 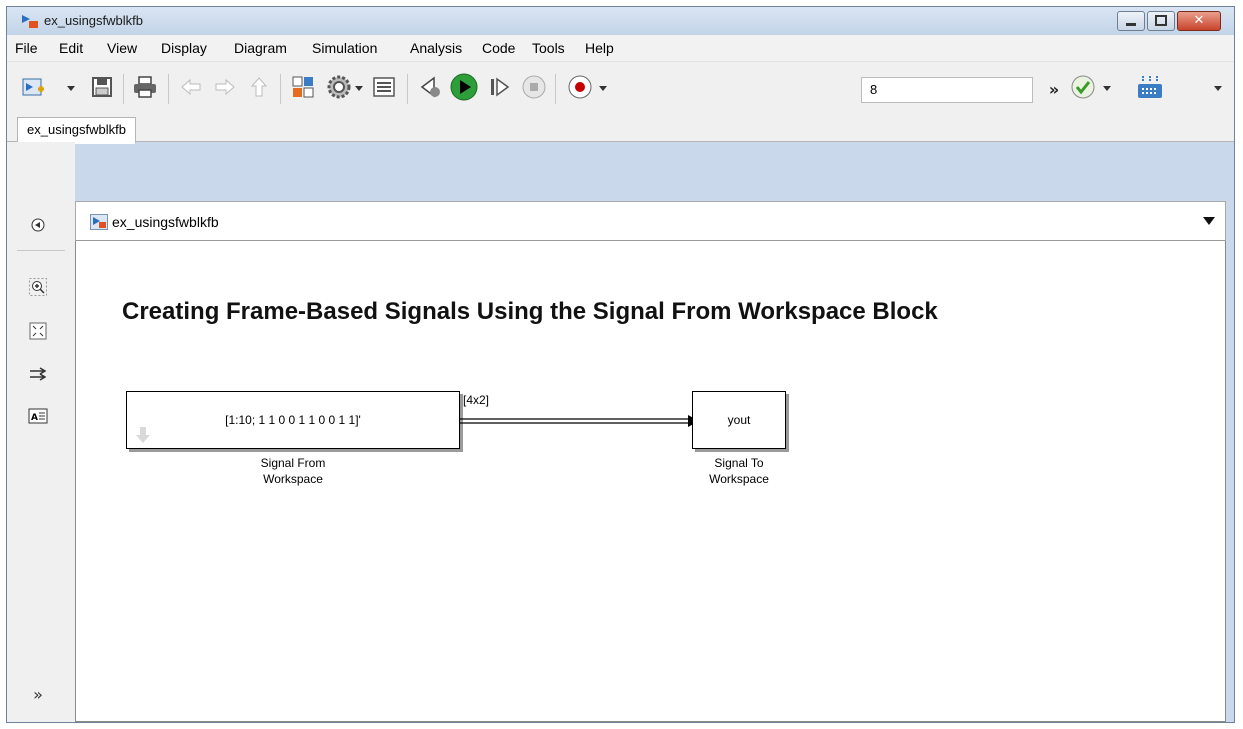 I want to click on advisor-dropdown-arrow, so click(x=1107, y=88).